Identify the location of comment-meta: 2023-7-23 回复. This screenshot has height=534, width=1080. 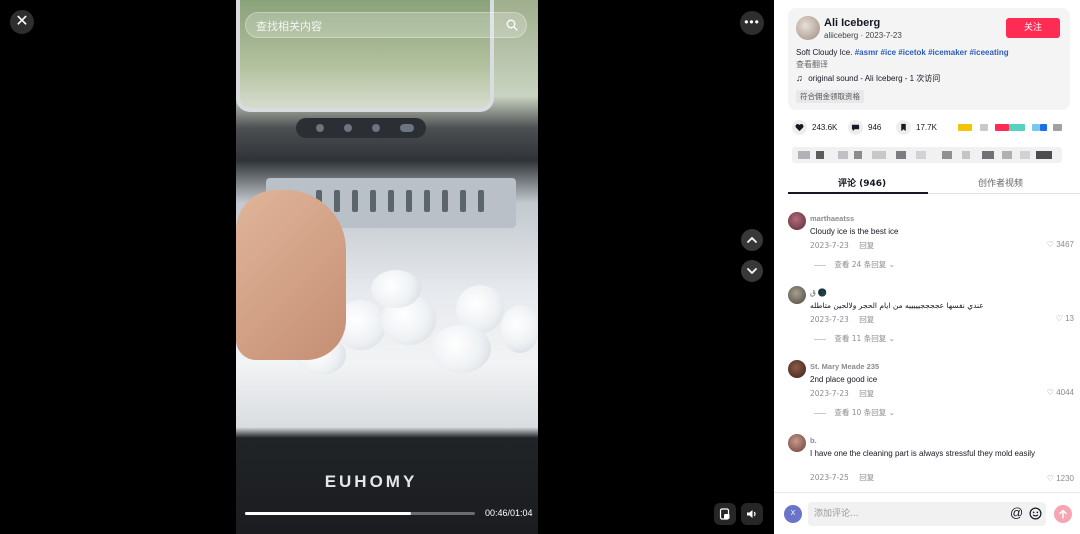
(842, 319).